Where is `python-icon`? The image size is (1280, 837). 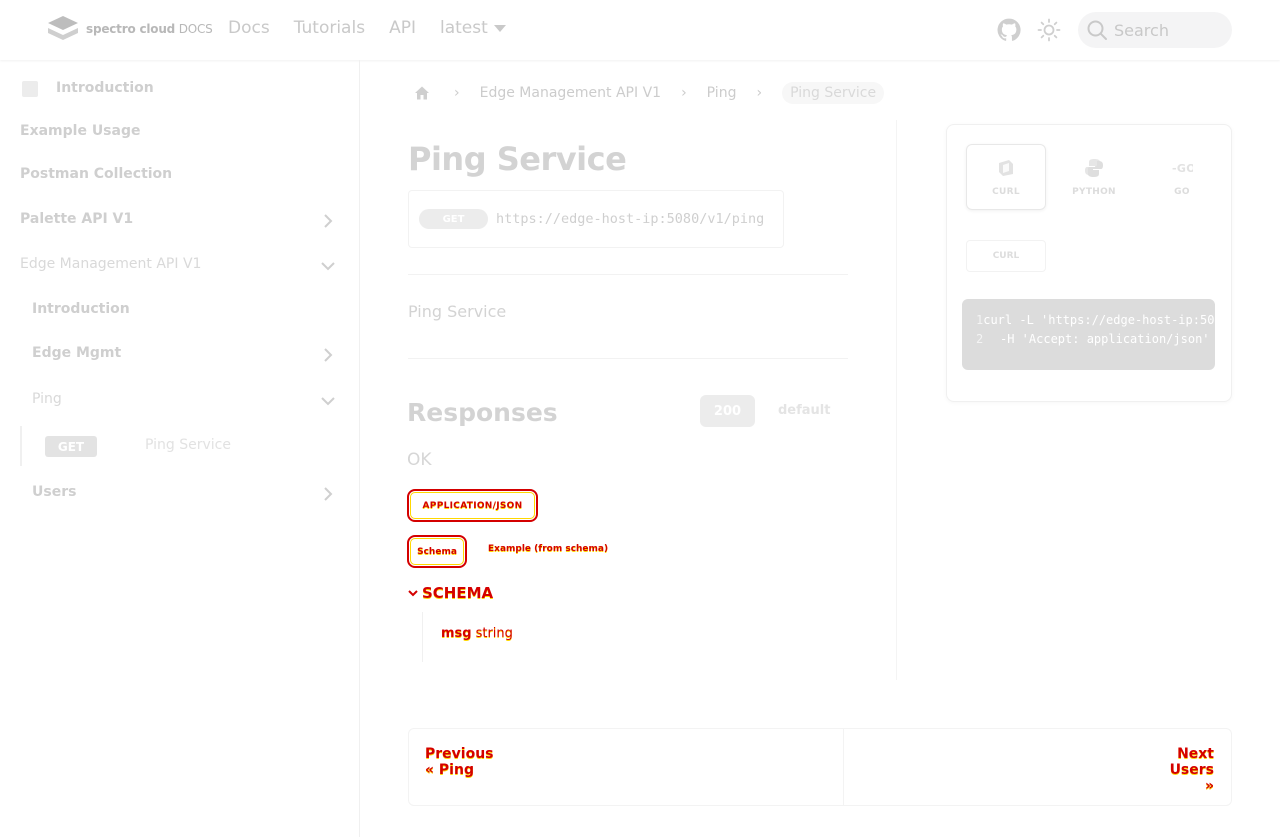
python-icon is located at coordinates (1094, 168).